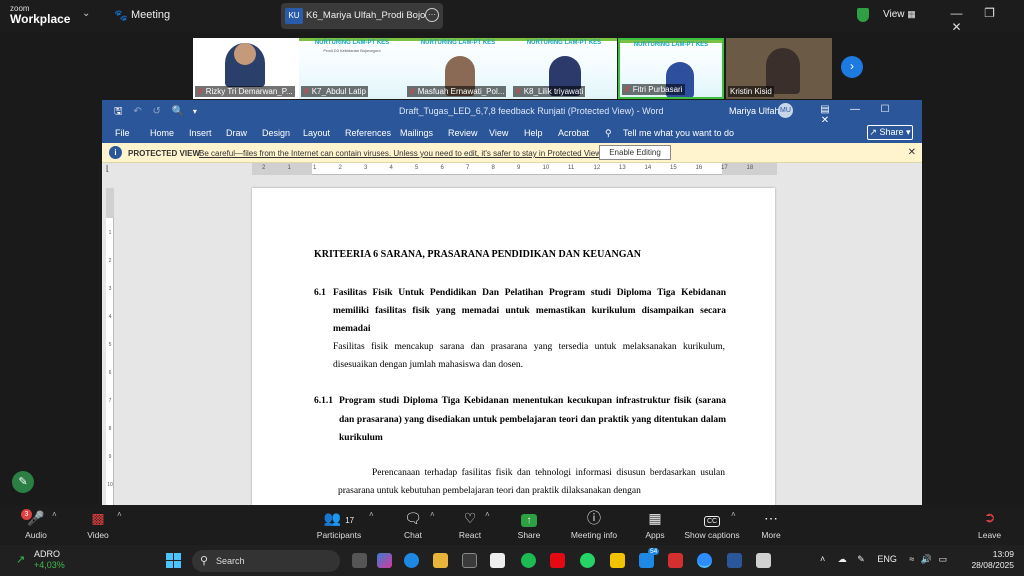 This screenshot has width=1024, height=576. I want to click on tab-help: Help, so click(533, 133).